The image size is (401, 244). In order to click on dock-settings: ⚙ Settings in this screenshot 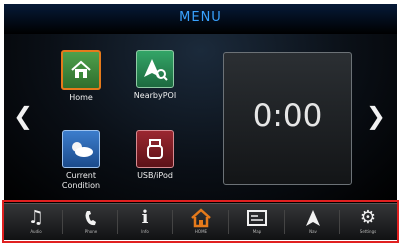, I will do `click(368, 223)`.